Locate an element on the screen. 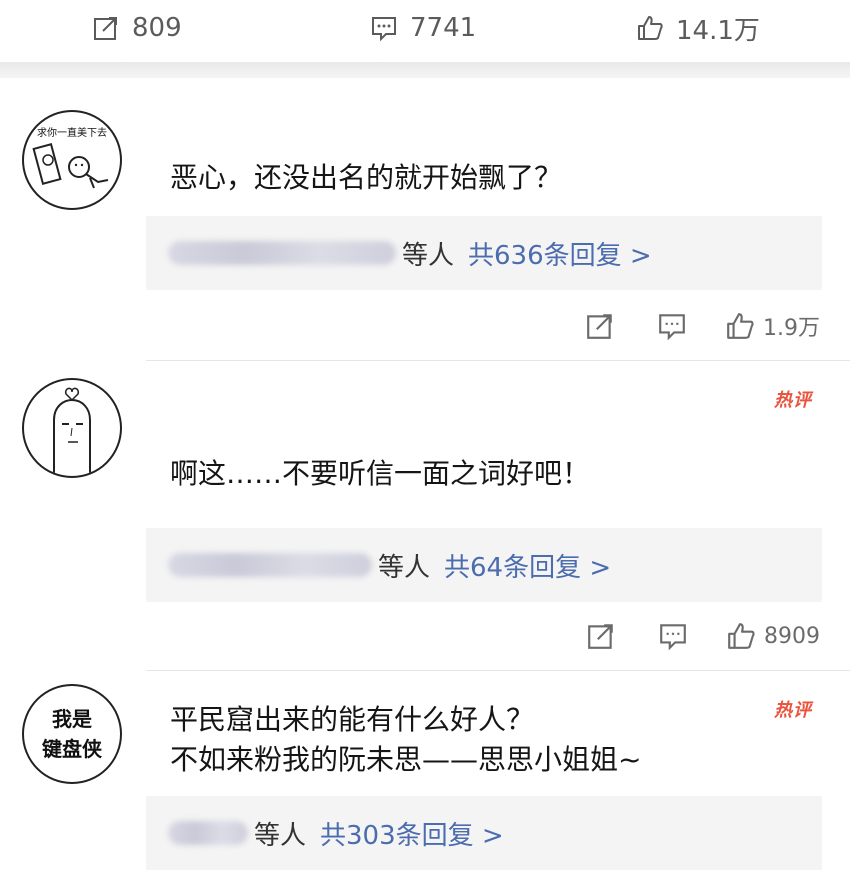 The width and height of the screenshot is (850, 876). comment-actions: 1.9万 is located at coordinates (681, 326).